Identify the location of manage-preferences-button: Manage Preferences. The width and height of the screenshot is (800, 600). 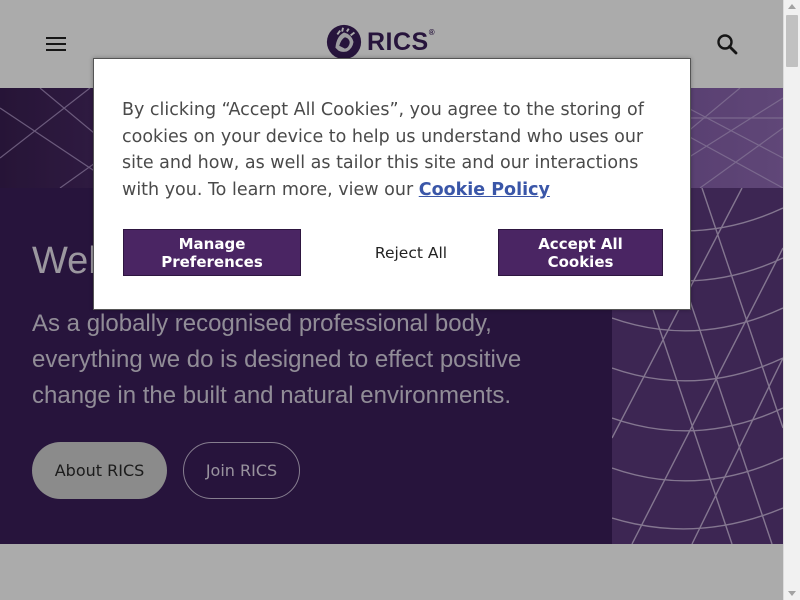
(212, 252).